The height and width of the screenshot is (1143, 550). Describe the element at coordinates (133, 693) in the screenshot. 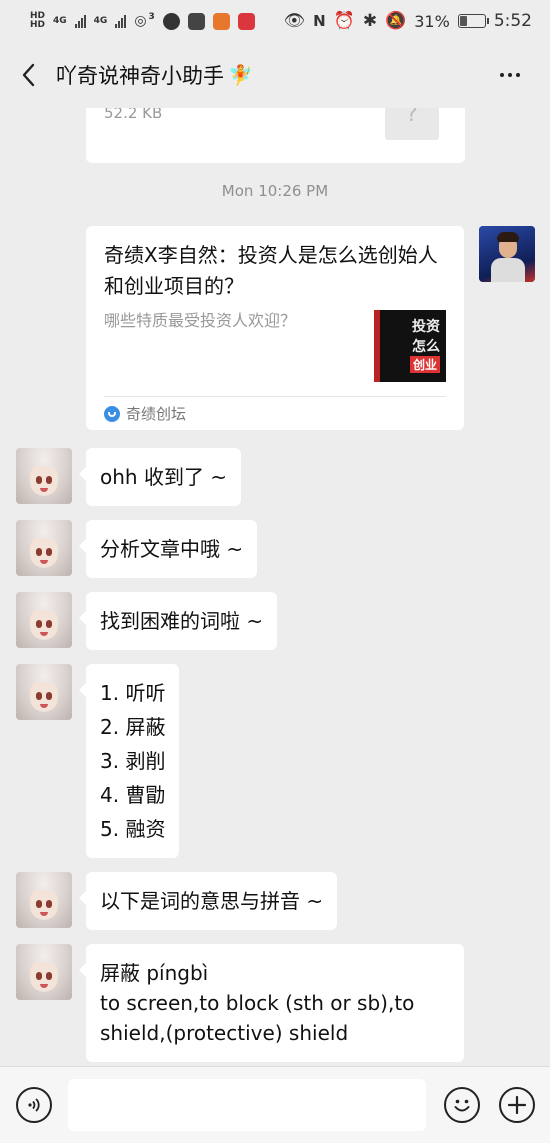

I see `word-list-item: 1. 听听` at that location.